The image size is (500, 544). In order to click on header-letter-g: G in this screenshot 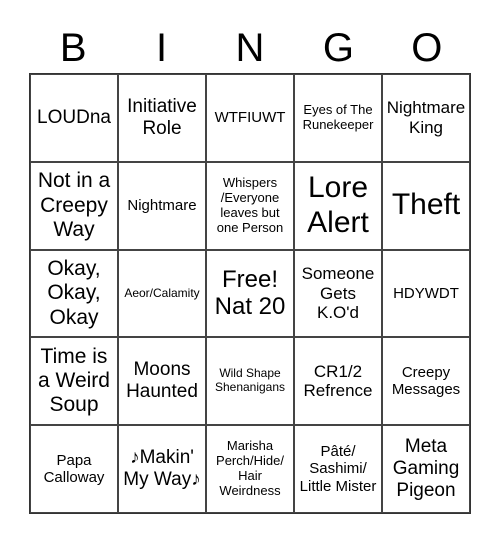, I will do `click(338, 48)`.